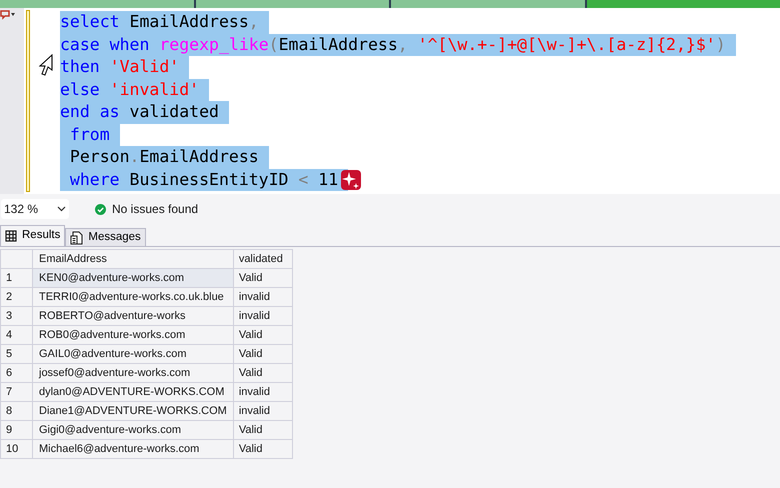  Describe the element at coordinates (133, 430) in the screenshot. I see `table-cell: Gigi0@adventure-works.com` at that location.